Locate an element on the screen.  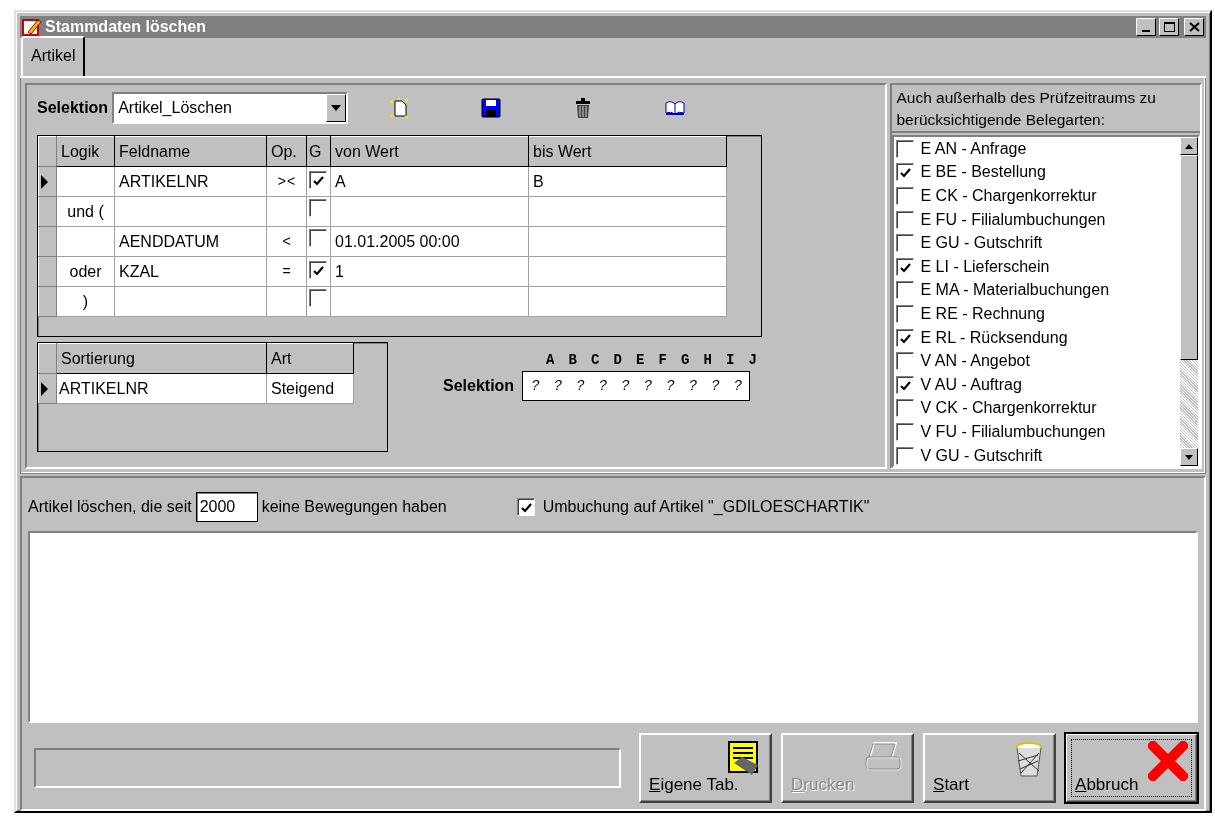
close-button is located at coordinates (1194, 27).